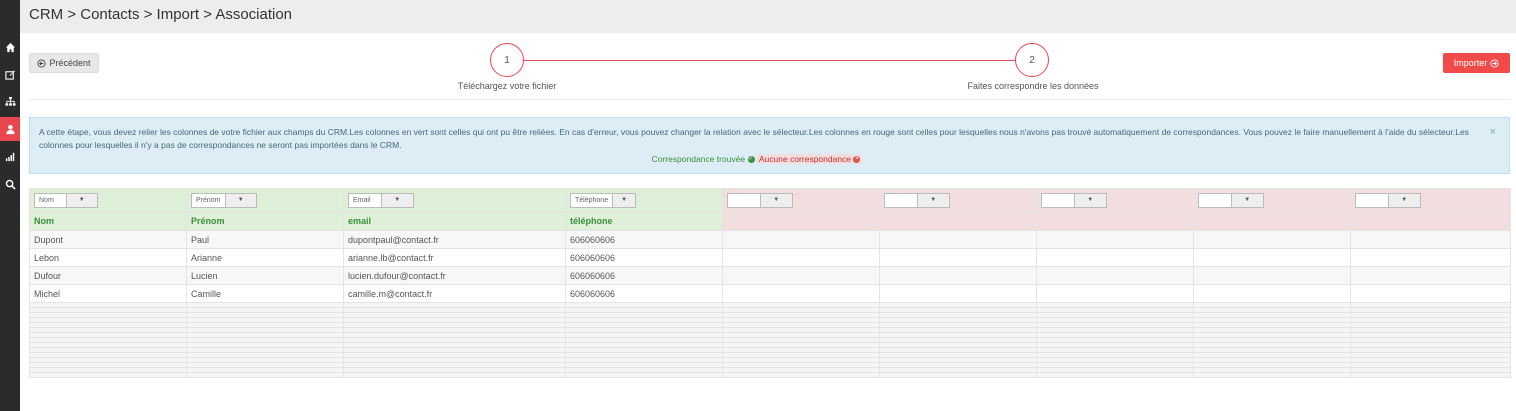  I want to click on table-cell: Lucien, so click(265, 275).